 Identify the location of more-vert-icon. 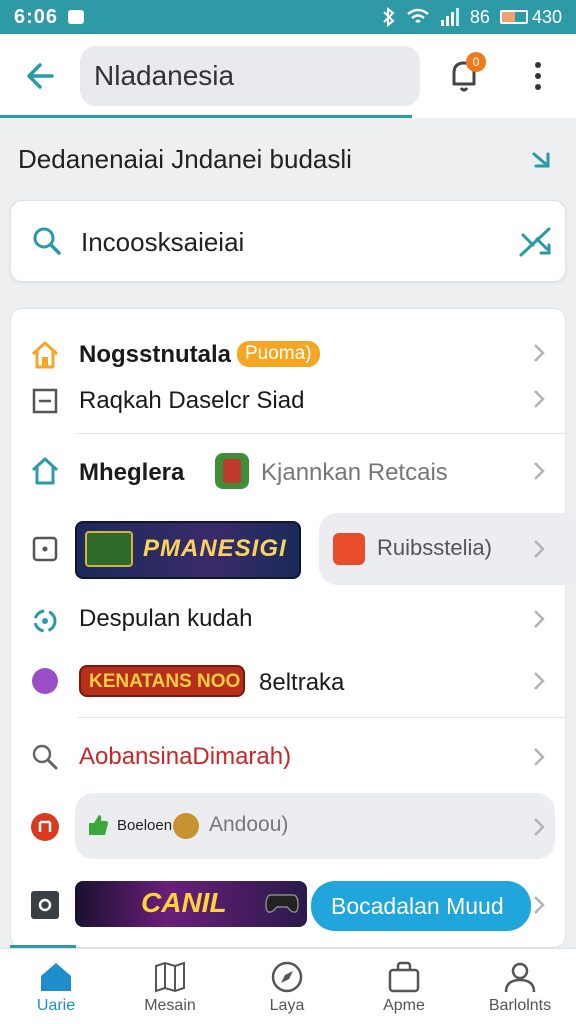
(538, 76).